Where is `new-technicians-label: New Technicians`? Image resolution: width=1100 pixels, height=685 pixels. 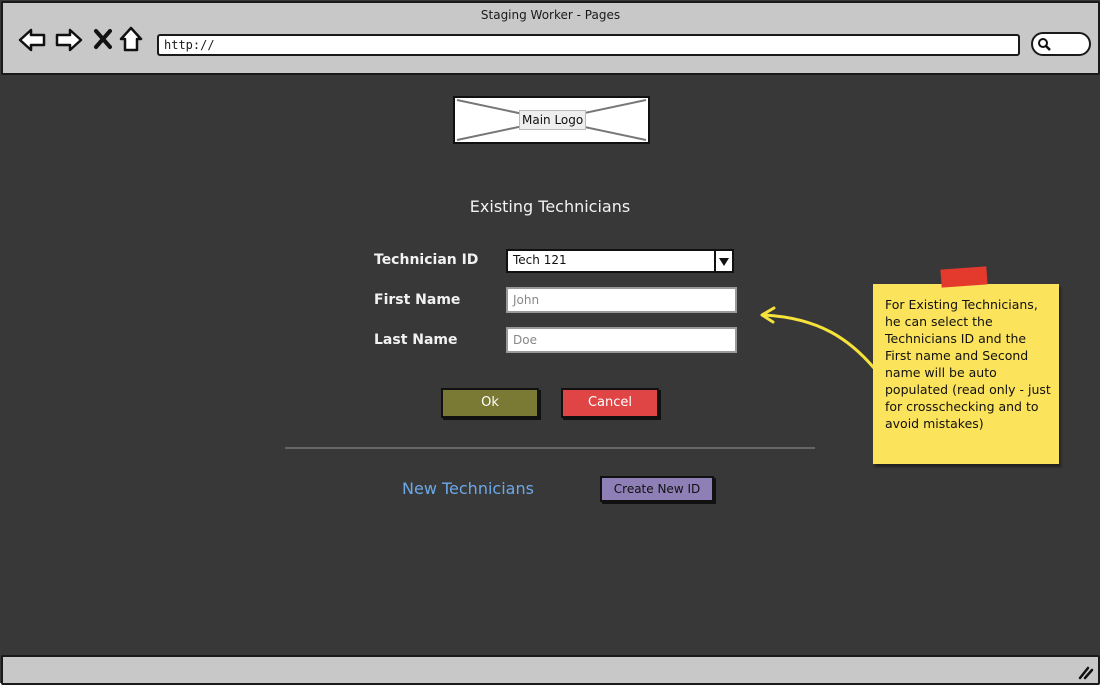 new-technicians-label: New Technicians is located at coordinates (468, 488).